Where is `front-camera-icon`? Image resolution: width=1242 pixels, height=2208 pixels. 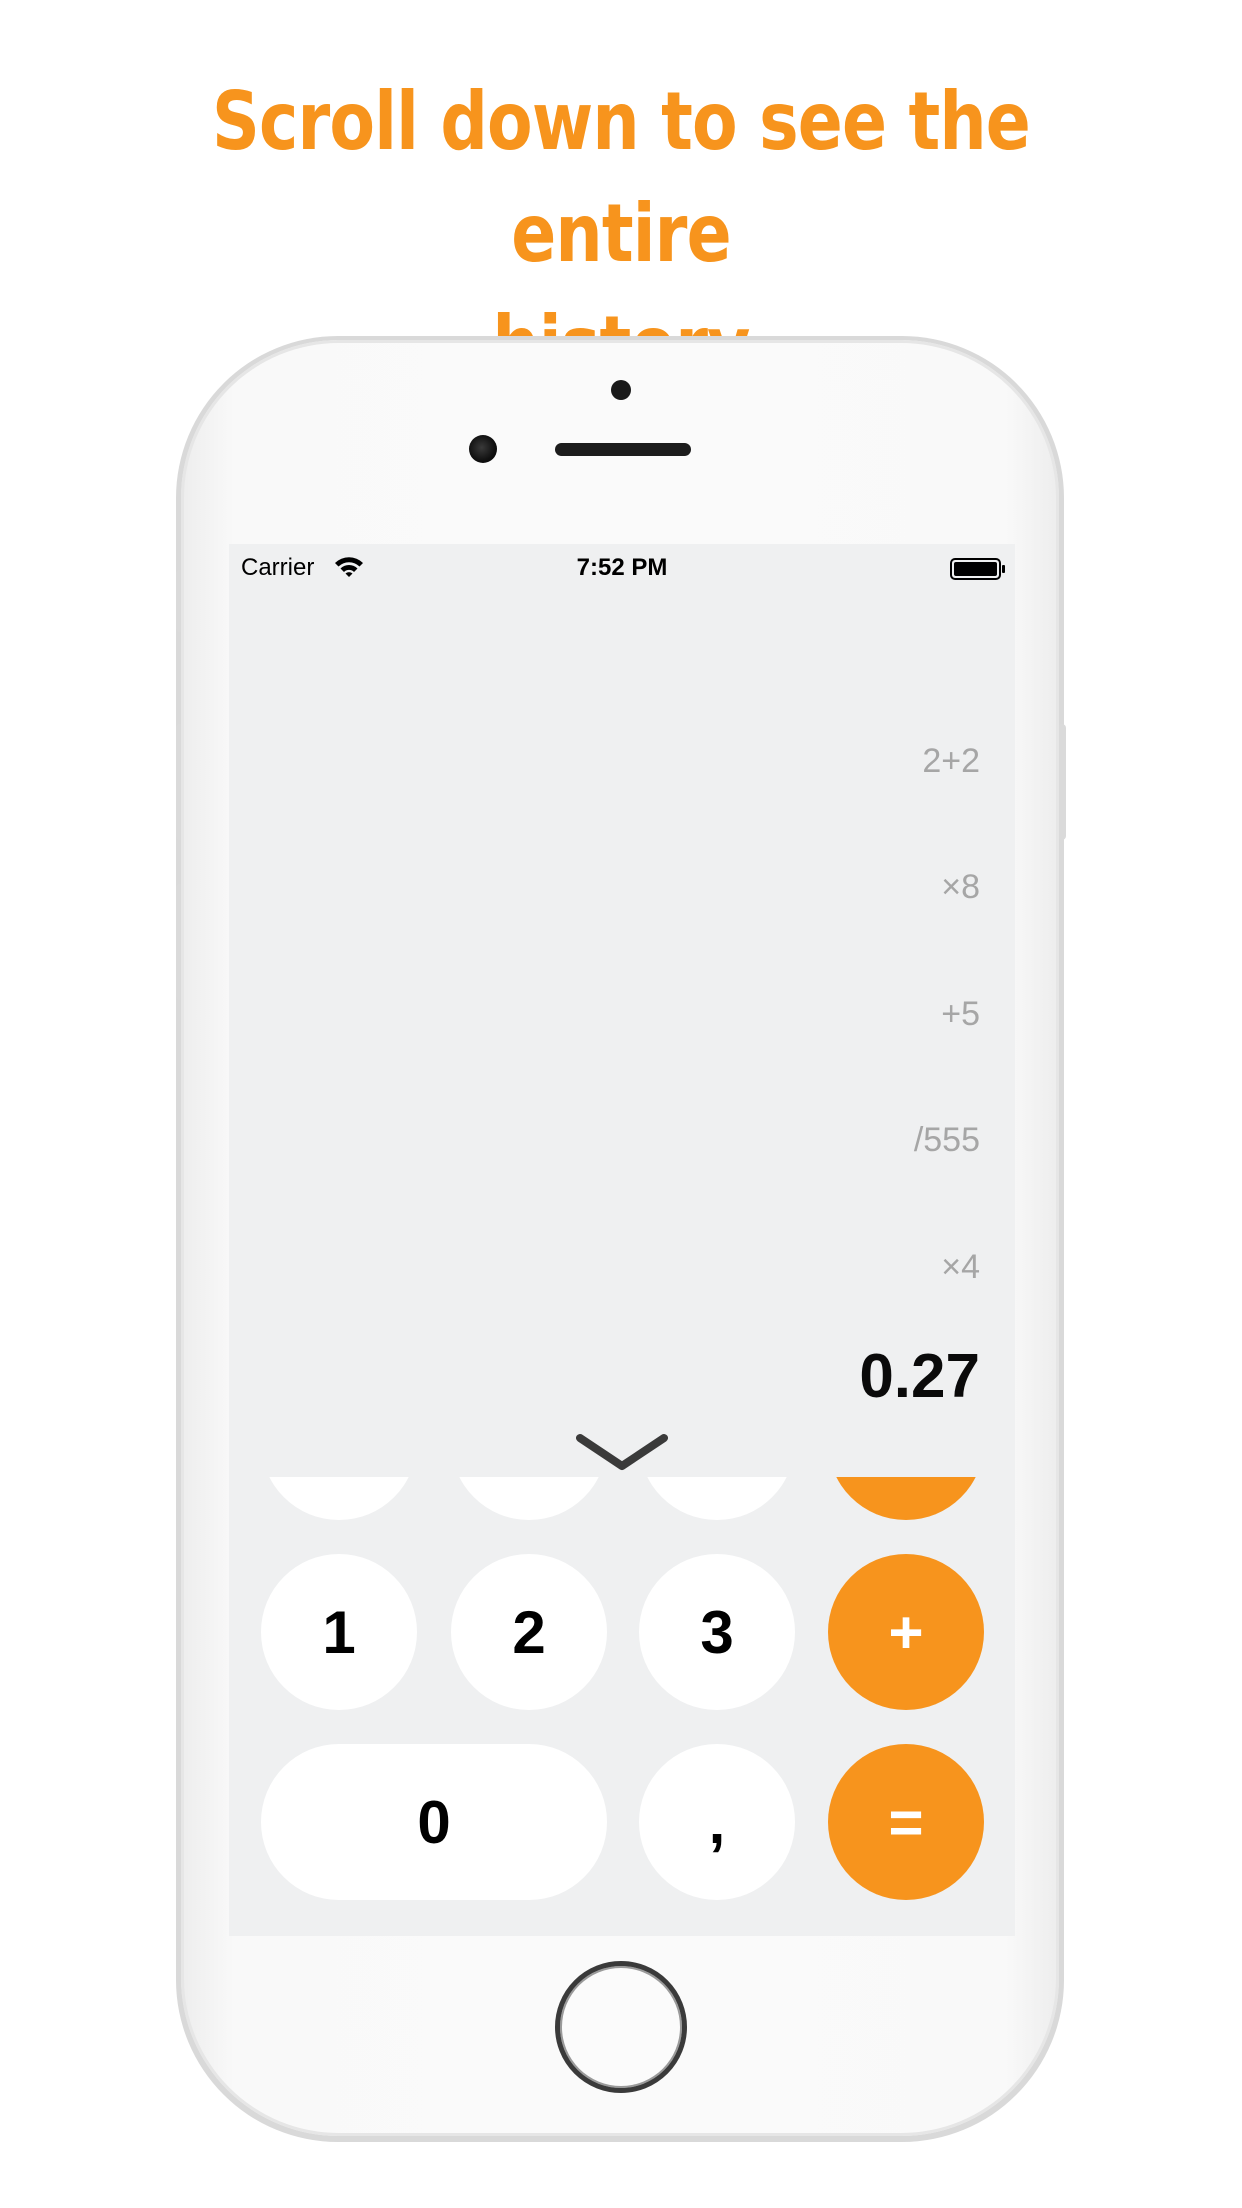 front-camera-icon is located at coordinates (483, 449).